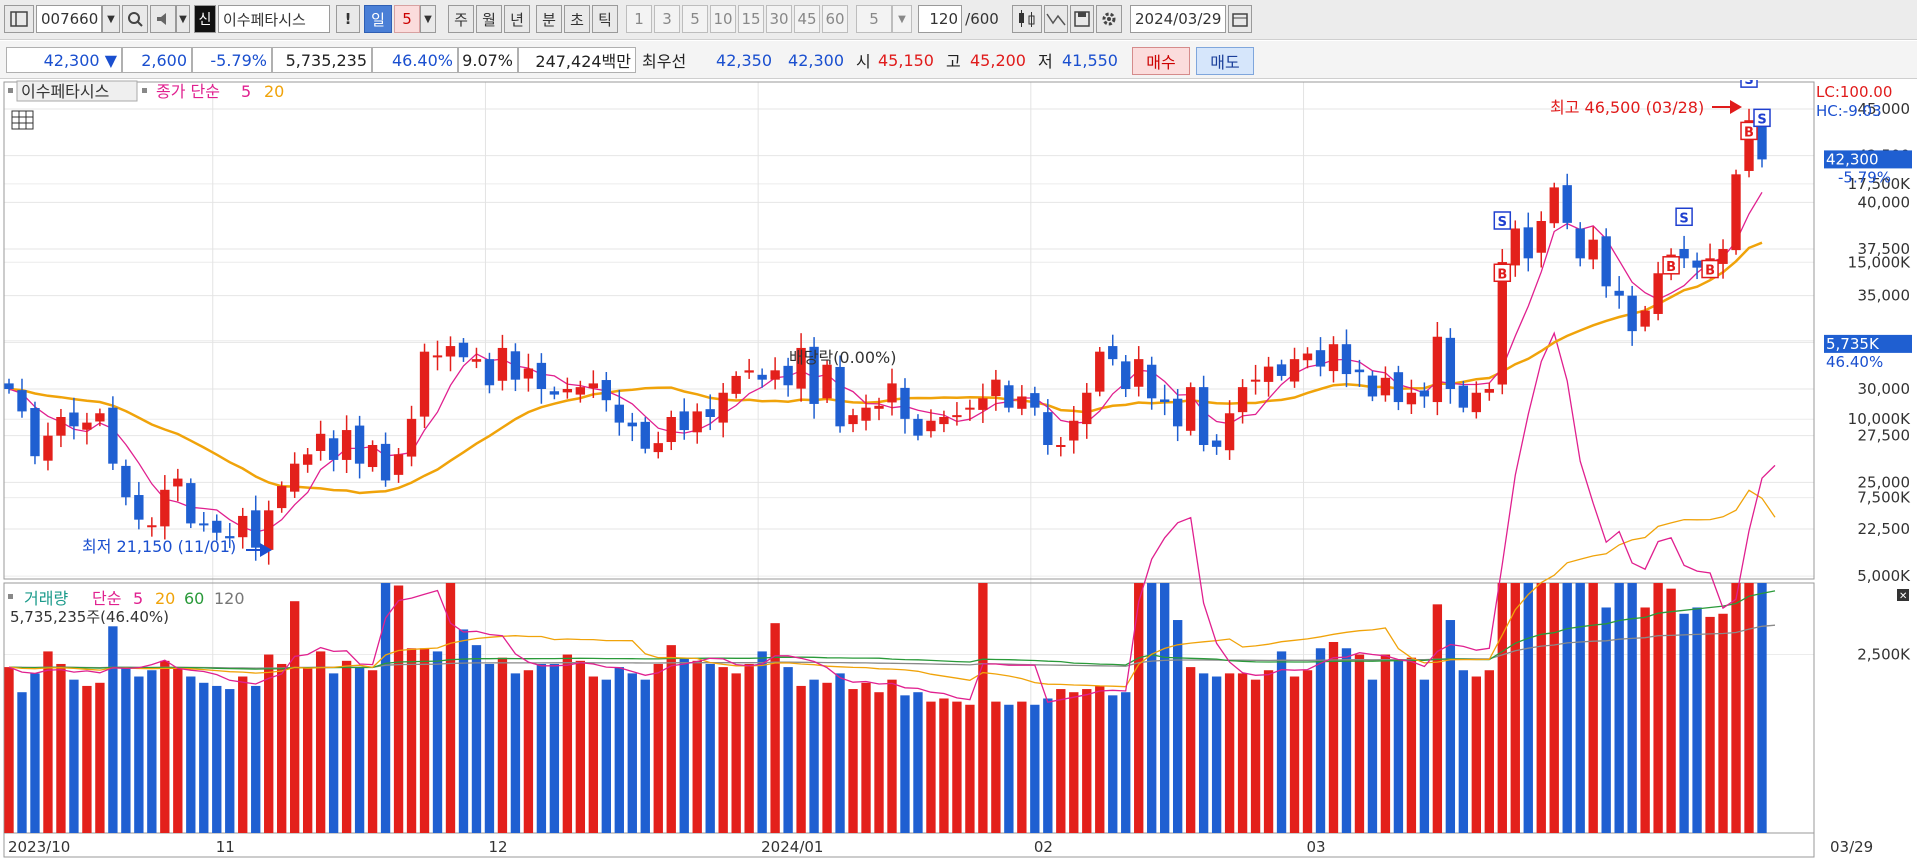  Describe the element at coordinates (909, 845) in the screenshot. I see `x-axis-frame` at that location.